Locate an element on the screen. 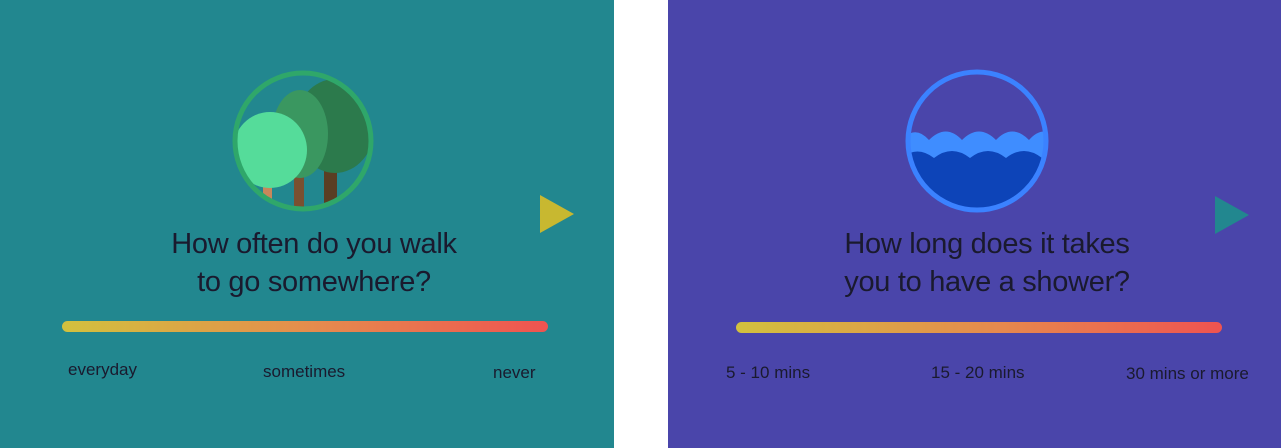 The width and height of the screenshot is (1281, 448). question-line-1: How long does it takes is located at coordinates (987, 244).